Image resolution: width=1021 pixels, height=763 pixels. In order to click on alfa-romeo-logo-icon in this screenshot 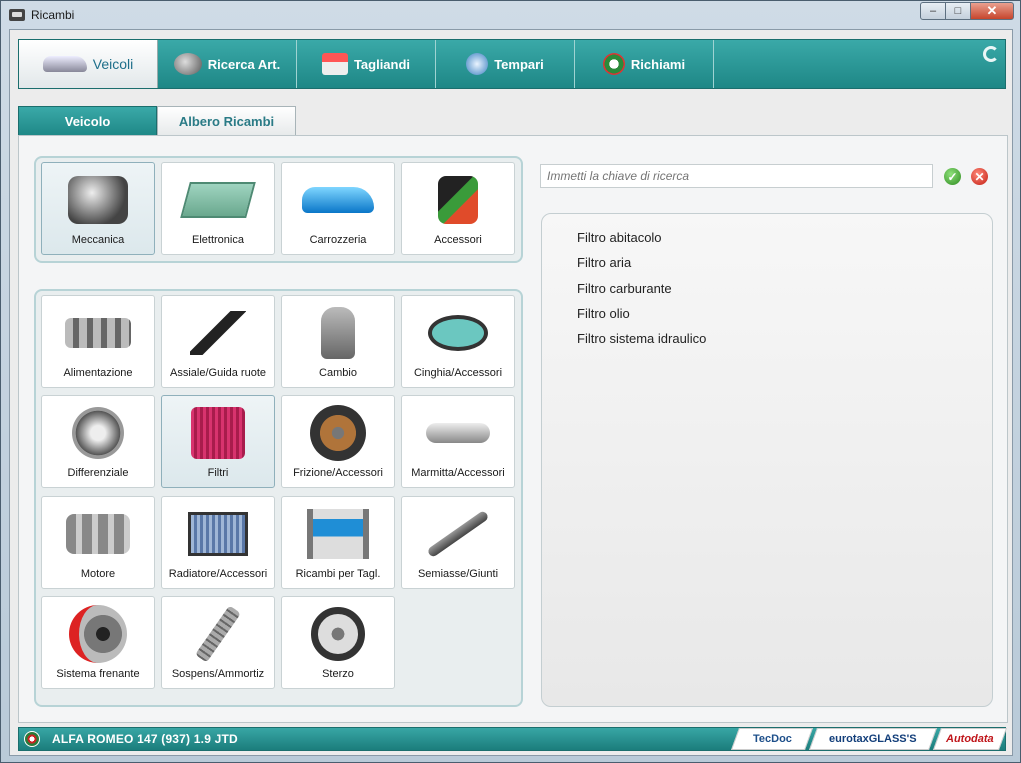, I will do `click(32, 739)`.